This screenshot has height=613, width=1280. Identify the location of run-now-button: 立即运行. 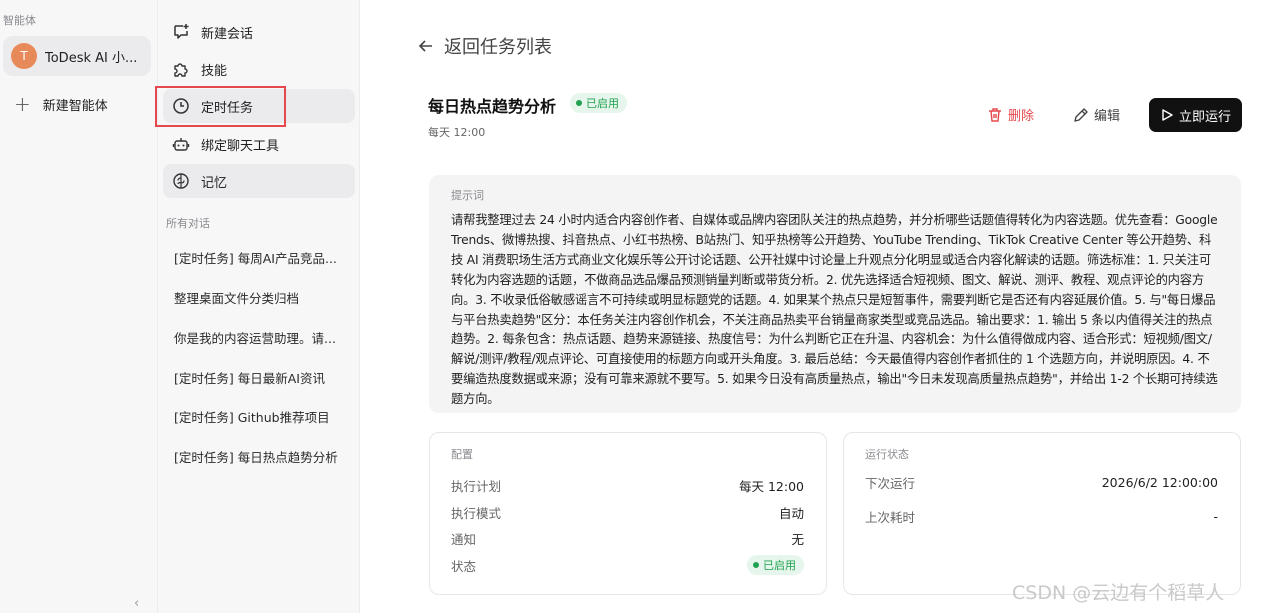
(1195, 115).